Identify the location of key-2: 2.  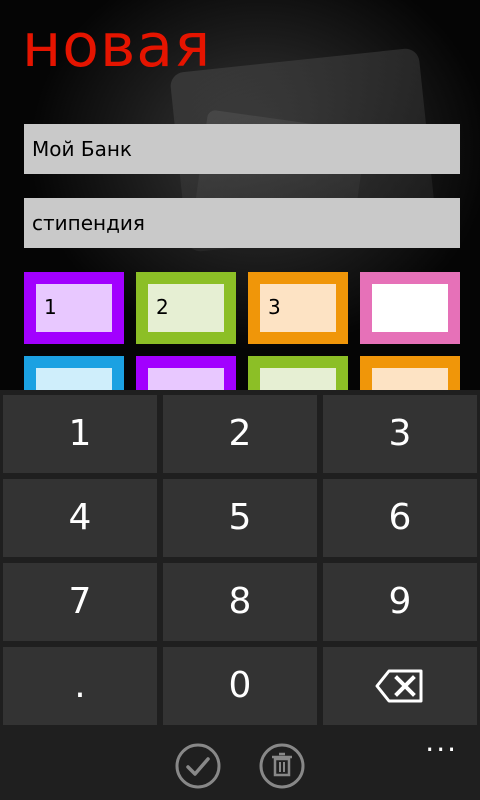
(240, 434).